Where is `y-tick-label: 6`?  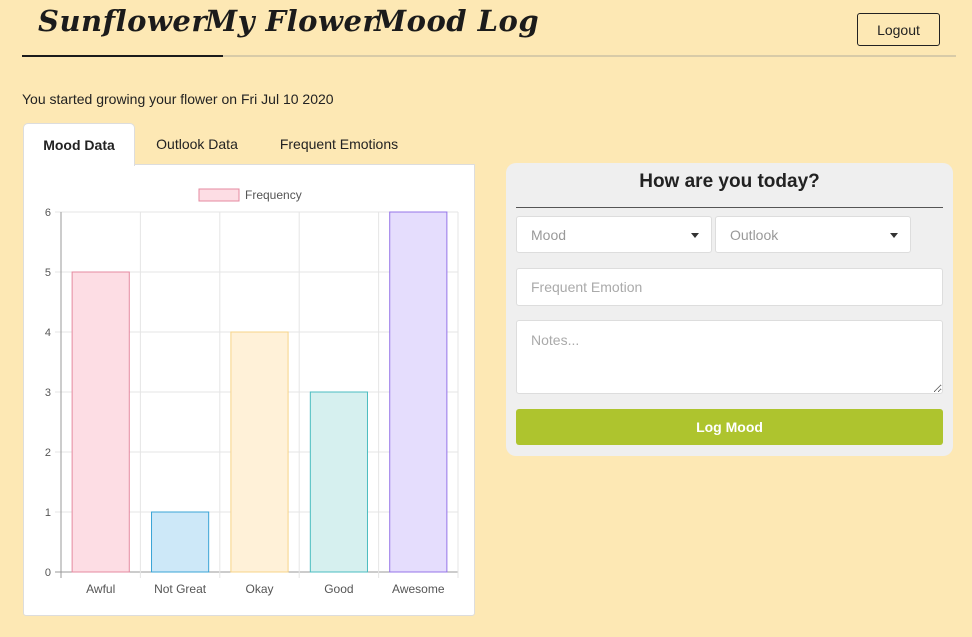
y-tick-label: 6 is located at coordinates (48, 213).